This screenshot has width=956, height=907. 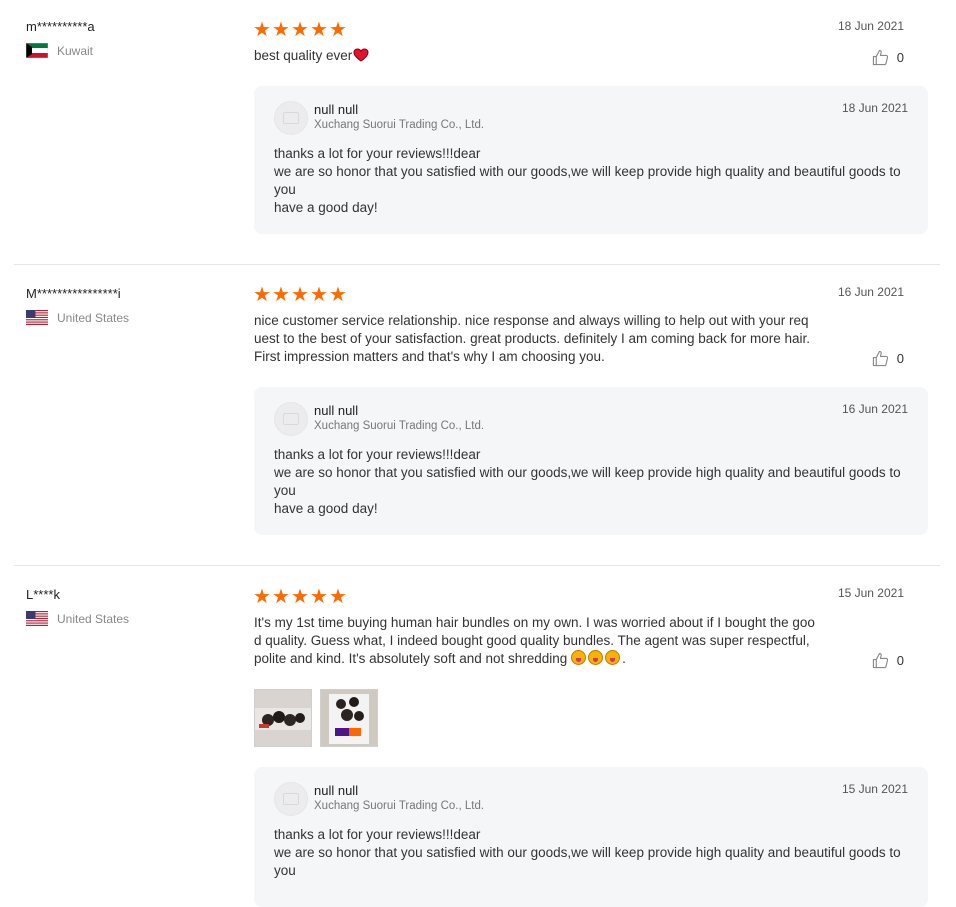 I want to click on reviewer-country: Kuwait, so click(x=59, y=50).